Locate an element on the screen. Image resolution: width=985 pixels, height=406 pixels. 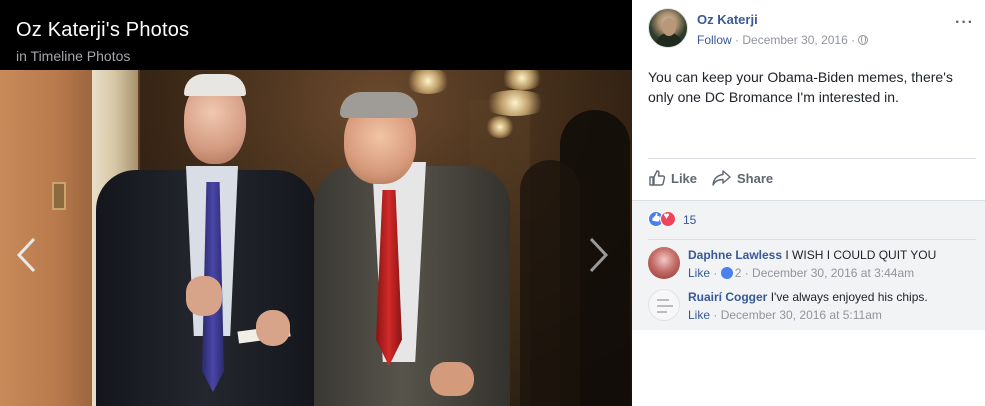
viewer-header: Oz Katerji's Photos in Timeline Photos is located at coordinates (316, 35).